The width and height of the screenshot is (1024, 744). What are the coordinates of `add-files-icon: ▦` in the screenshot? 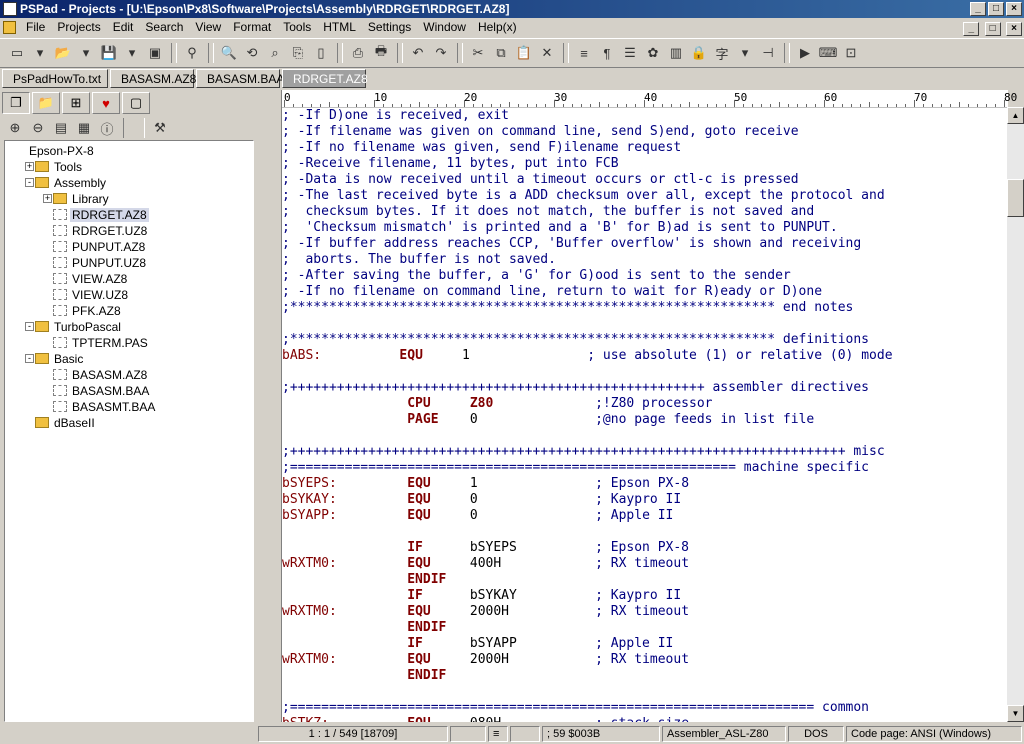 It's located at (84, 128).